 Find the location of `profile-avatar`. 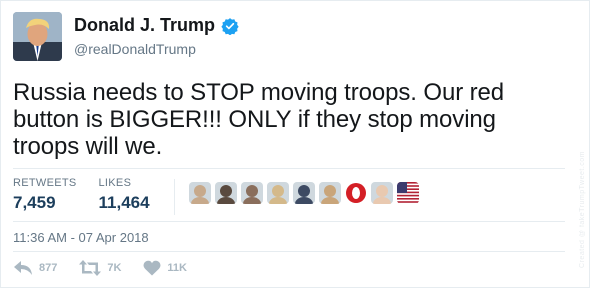

profile-avatar is located at coordinates (37, 36).